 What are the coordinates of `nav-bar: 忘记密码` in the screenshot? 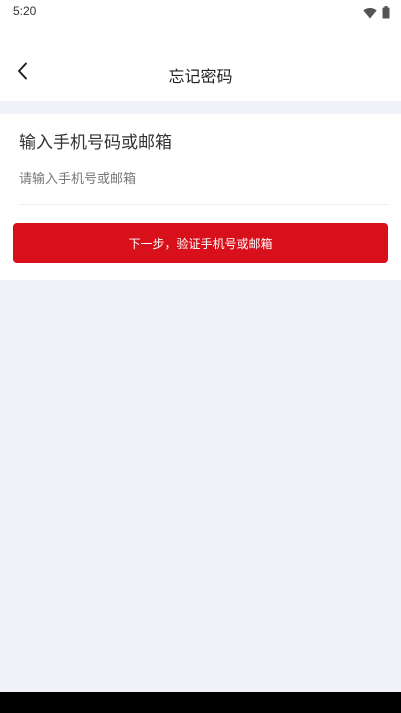 It's located at (200, 73).